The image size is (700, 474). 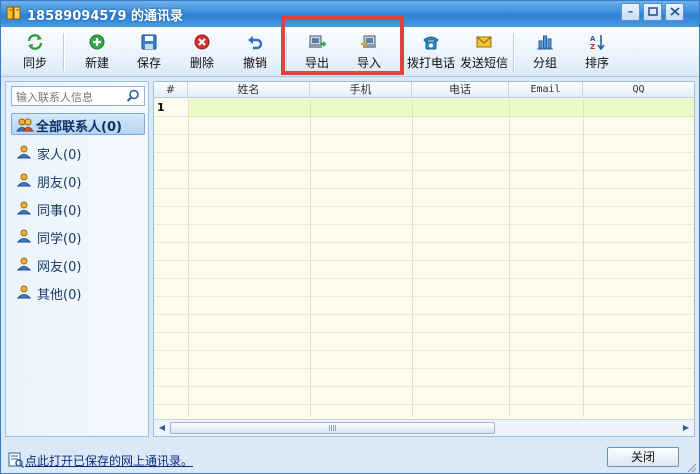 I want to click on group-item-netfriends: 网友(0), so click(x=78, y=264).